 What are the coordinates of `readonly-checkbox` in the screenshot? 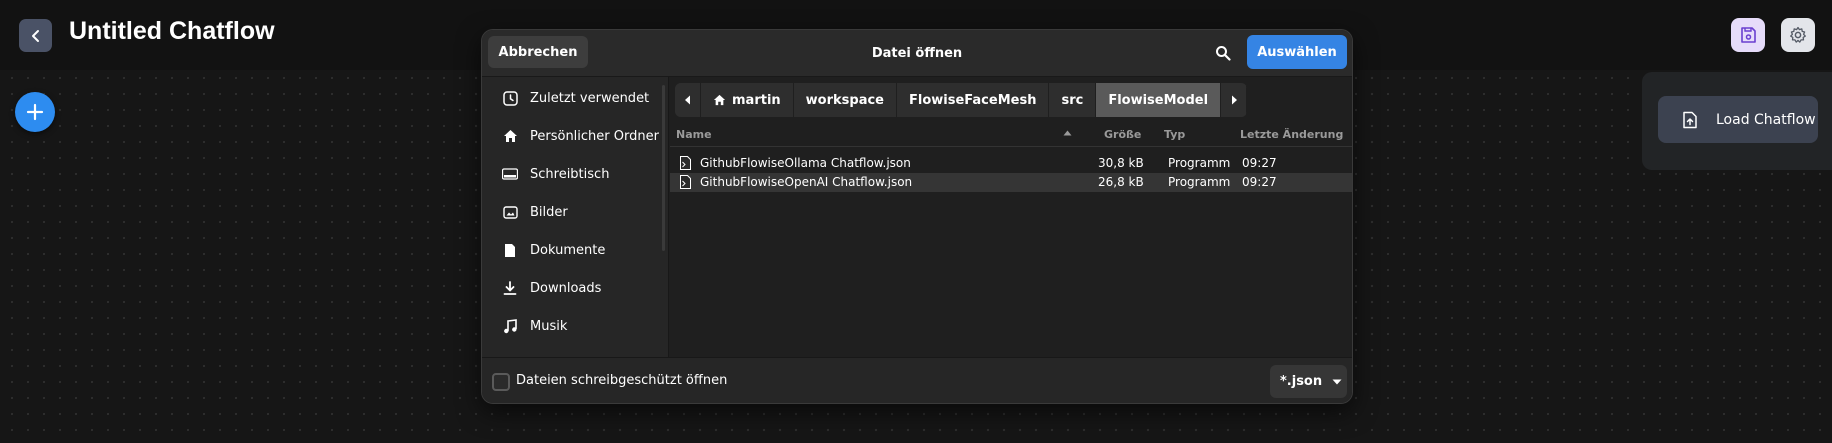 It's located at (501, 382).